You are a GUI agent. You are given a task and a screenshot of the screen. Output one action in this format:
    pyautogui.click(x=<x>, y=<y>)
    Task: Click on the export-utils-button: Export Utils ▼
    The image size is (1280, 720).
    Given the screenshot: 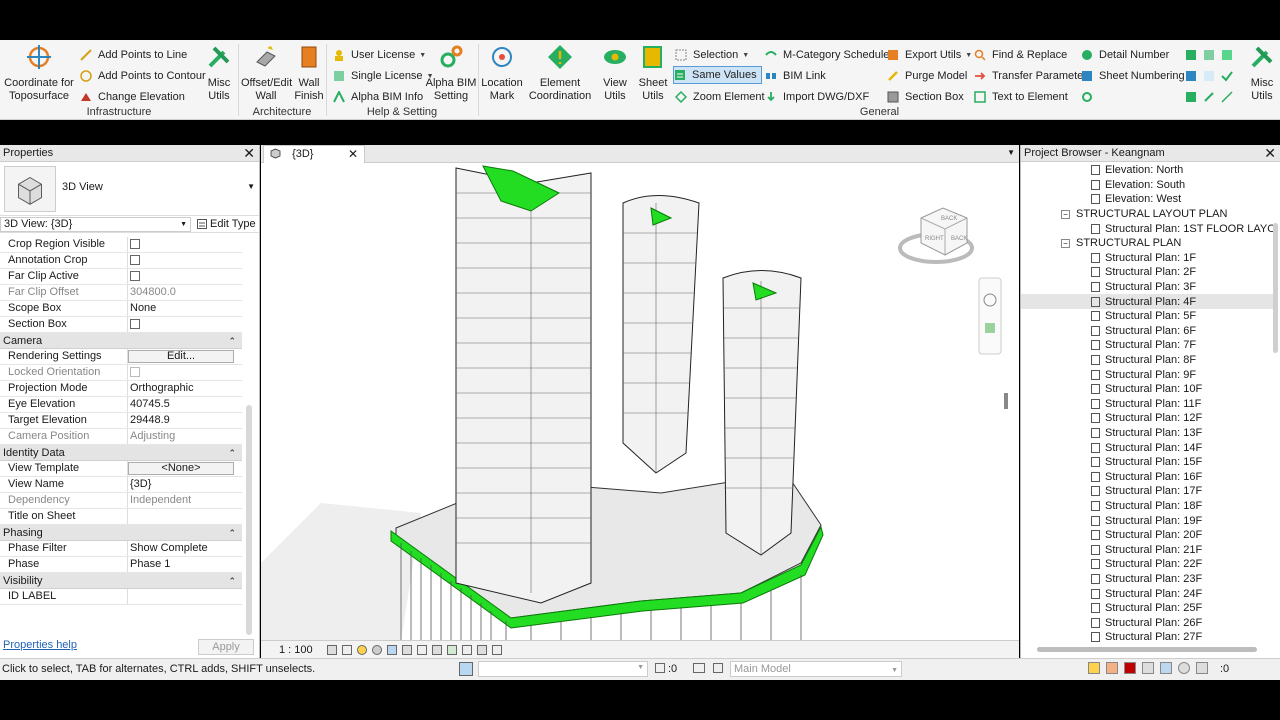 What is the action you would take?
    pyautogui.click(x=929, y=55)
    